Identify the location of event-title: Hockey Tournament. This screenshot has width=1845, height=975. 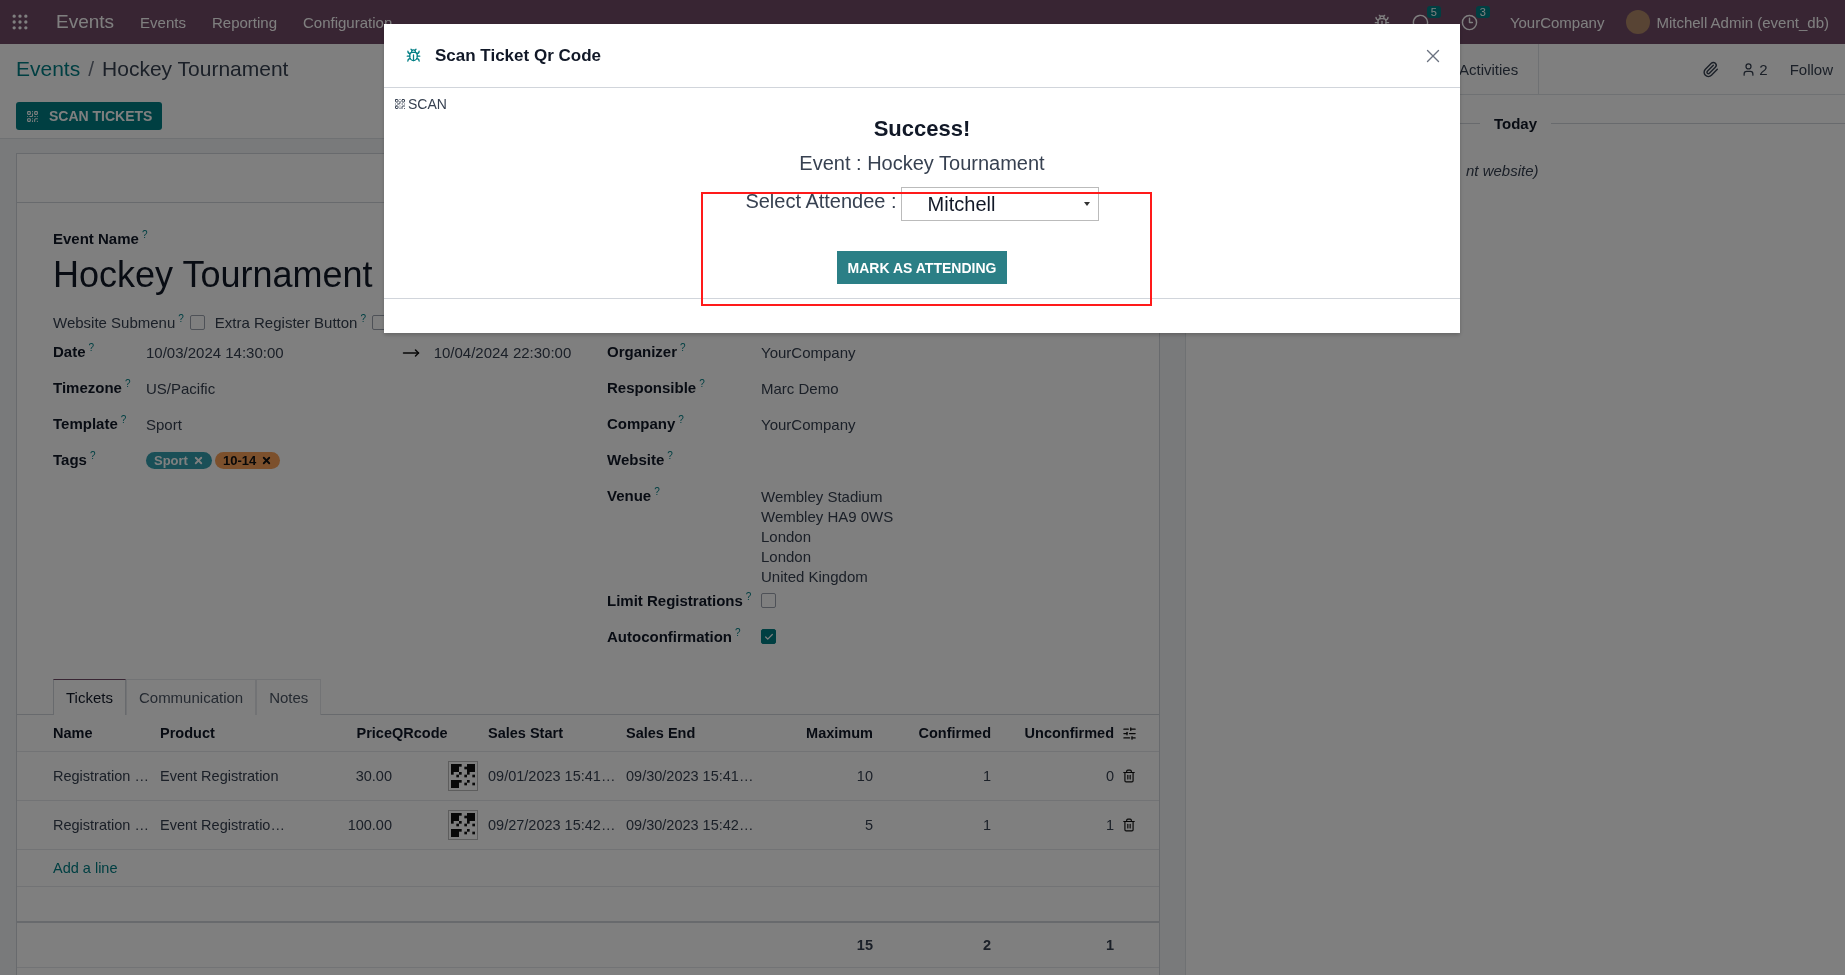
(213, 275).